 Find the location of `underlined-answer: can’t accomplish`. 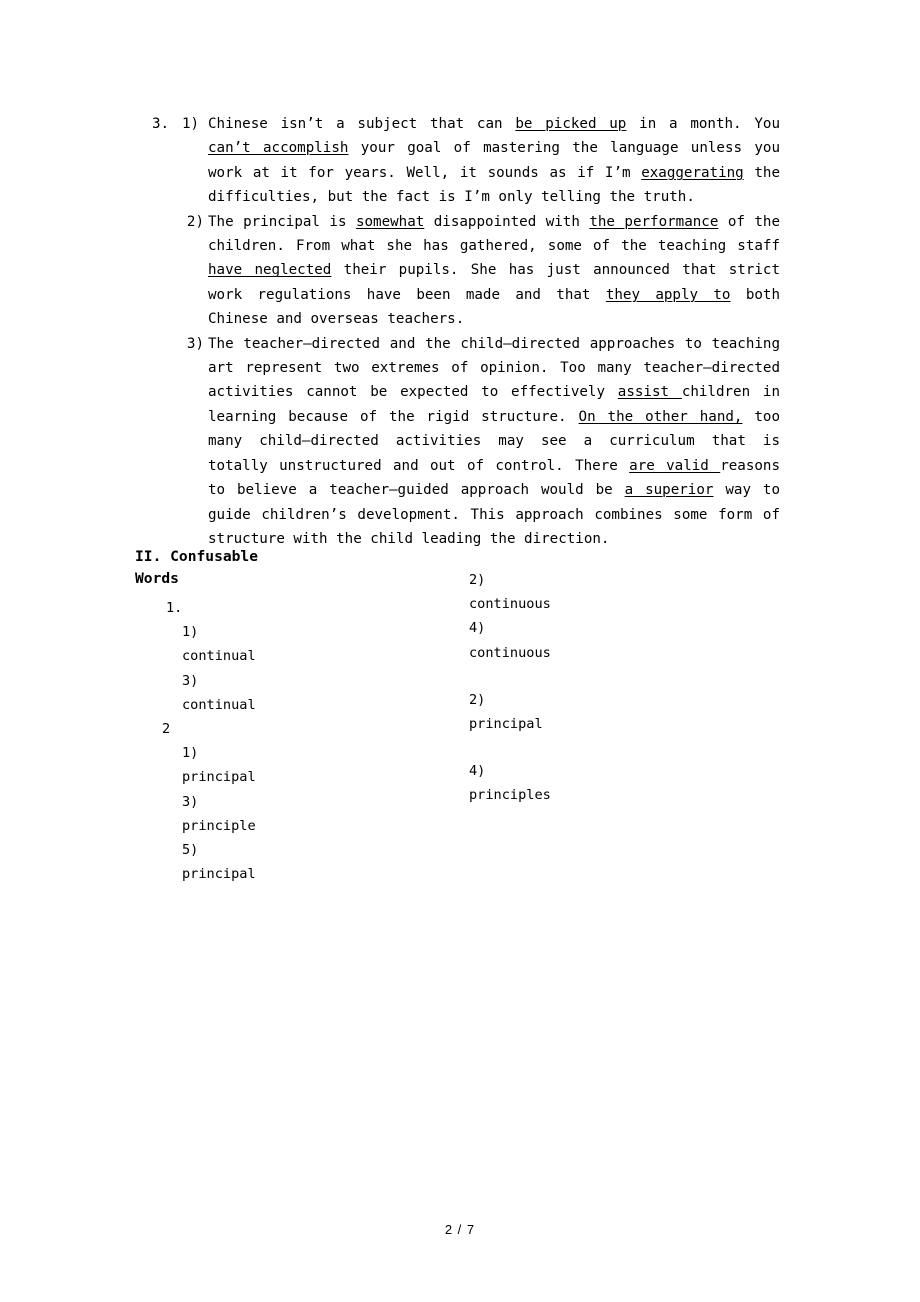

underlined-answer: can’t accomplish is located at coordinates (278, 148).